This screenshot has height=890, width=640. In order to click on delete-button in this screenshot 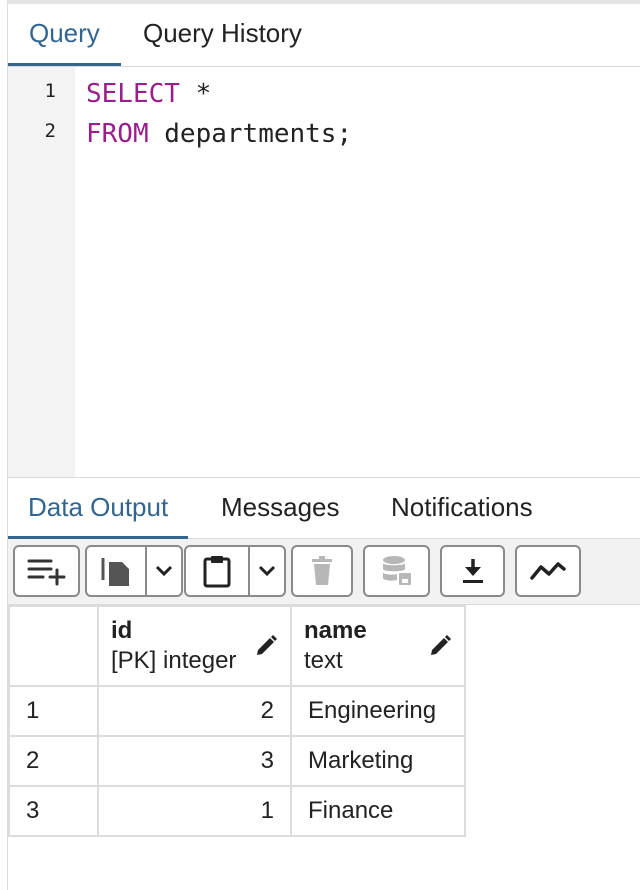, I will do `click(322, 571)`.